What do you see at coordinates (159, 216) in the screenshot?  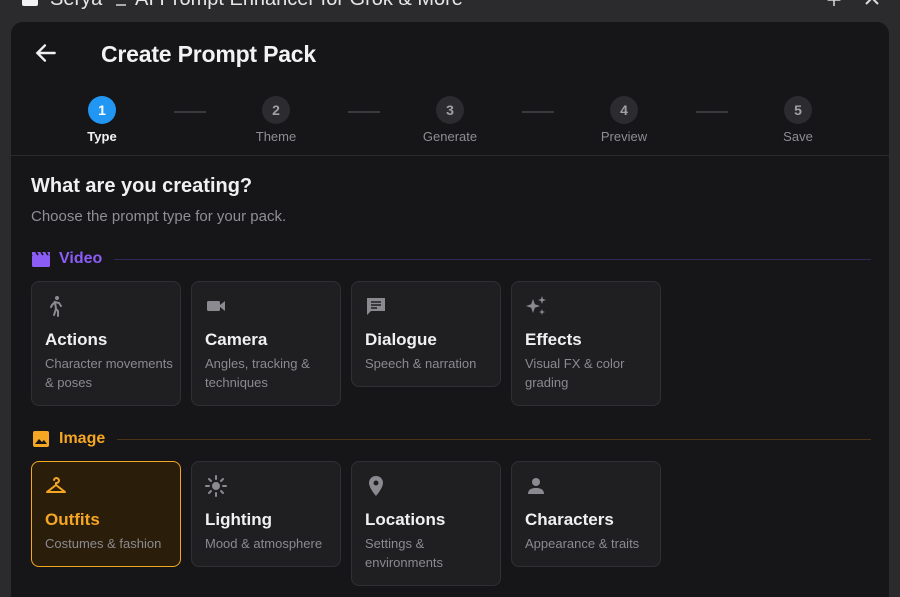 I see `section-subheading: Choose the prompt type for your pack.` at bounding box center [159, 216].